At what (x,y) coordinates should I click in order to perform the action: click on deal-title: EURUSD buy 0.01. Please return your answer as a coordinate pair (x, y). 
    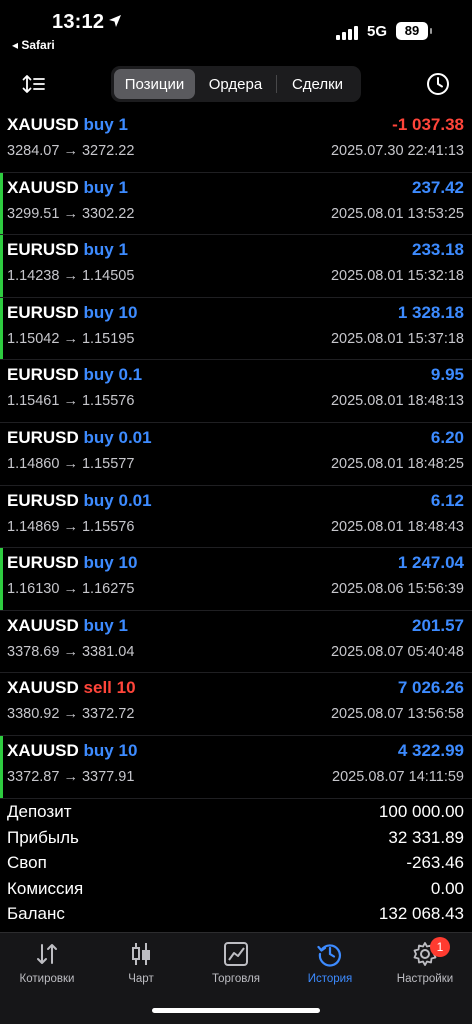
    Looking at the image, I should click on (79, 501).